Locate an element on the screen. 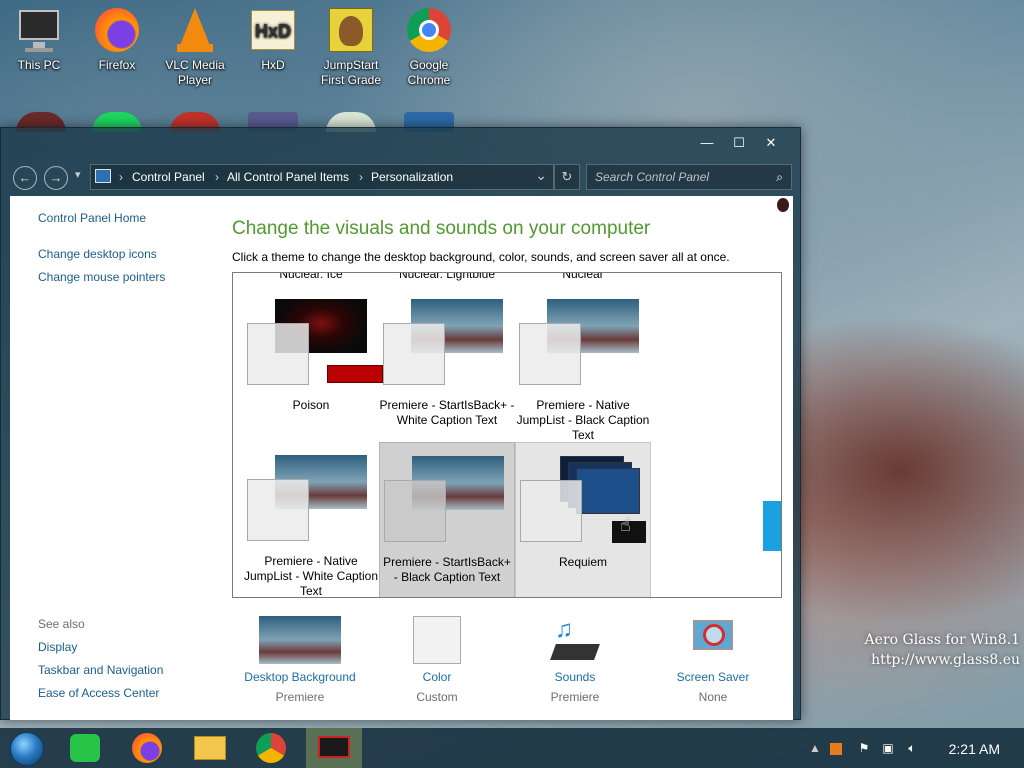 This screenshot has height=768, width=1024. desktop-icon-firefox: Firefox is located at coordinates (117, 39).